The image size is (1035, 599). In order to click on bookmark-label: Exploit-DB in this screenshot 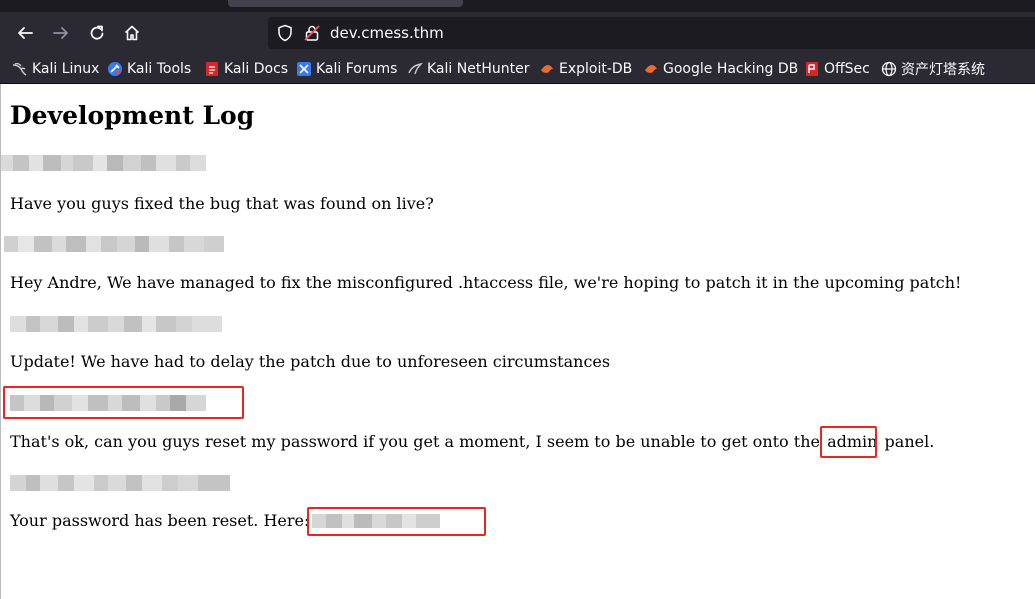, I will do `click(596, 69)`.